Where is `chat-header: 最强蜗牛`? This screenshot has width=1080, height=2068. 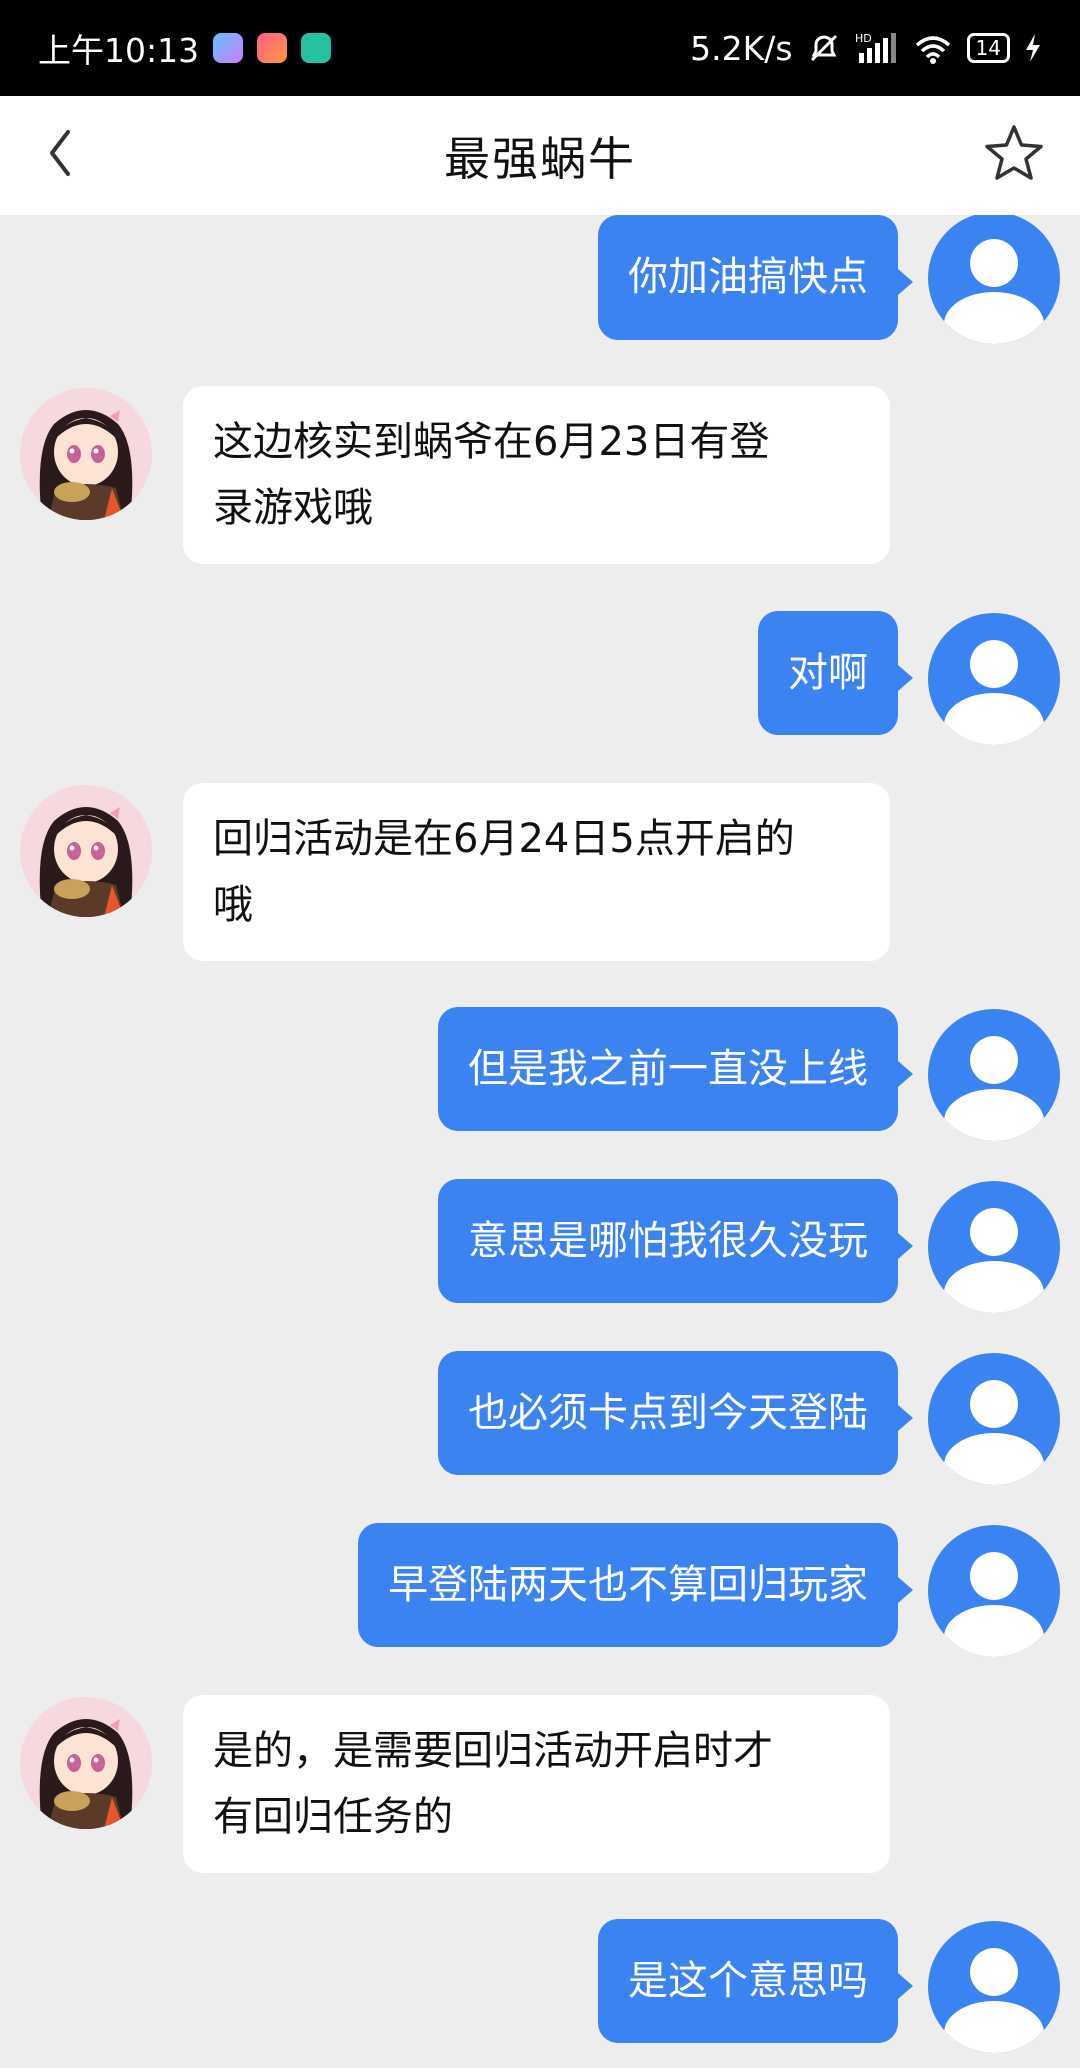 chat-header: 最强蜗牛 is located at coordinates (540, 155).